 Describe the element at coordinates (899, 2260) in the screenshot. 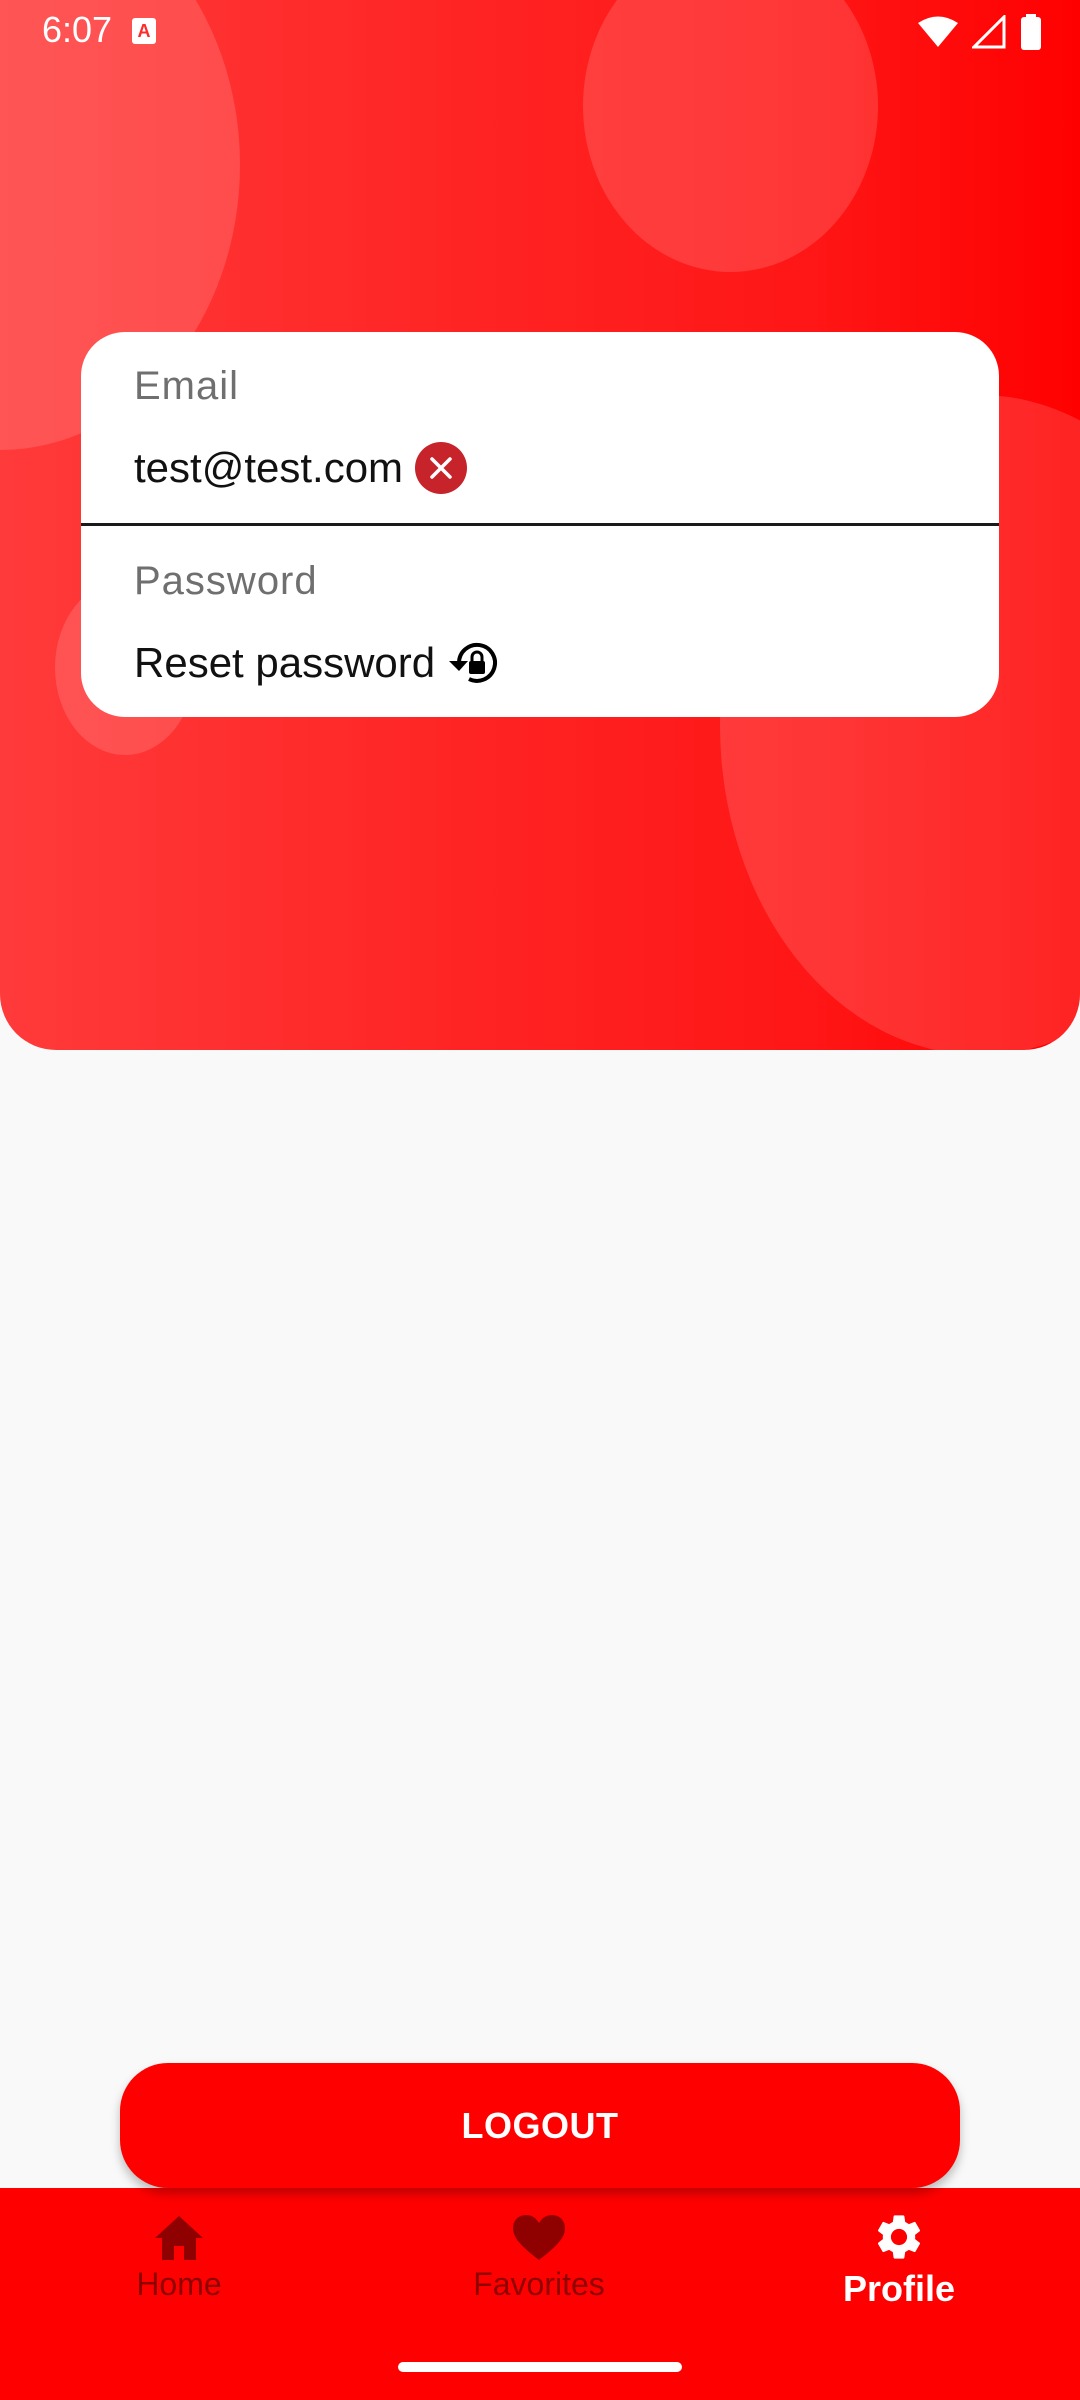

I see `nav-item-profile: Profile` at that location.